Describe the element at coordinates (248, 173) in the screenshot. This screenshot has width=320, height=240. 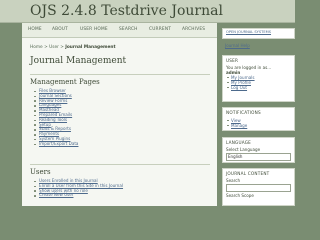
I see `journal-content-title: JOURNAL CONTENT` at that location.